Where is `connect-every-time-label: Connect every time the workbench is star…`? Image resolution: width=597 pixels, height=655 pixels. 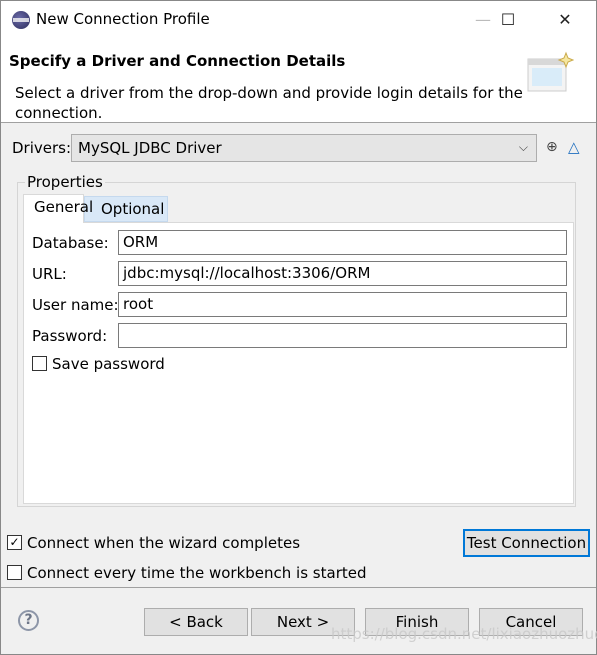 connect-every-time-label: Connect every time the workbench is star… is located at coordinates (197, 573).